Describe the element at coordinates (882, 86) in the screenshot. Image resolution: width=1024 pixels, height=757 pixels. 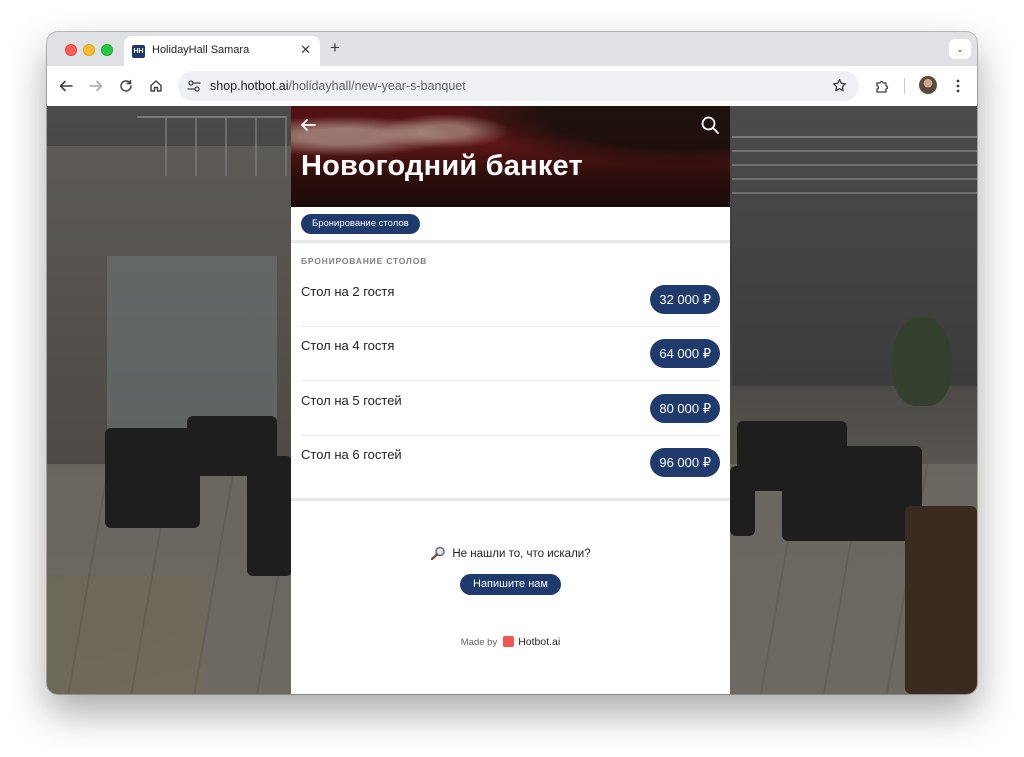
I see `extensions-puzzle-icon` at that location.